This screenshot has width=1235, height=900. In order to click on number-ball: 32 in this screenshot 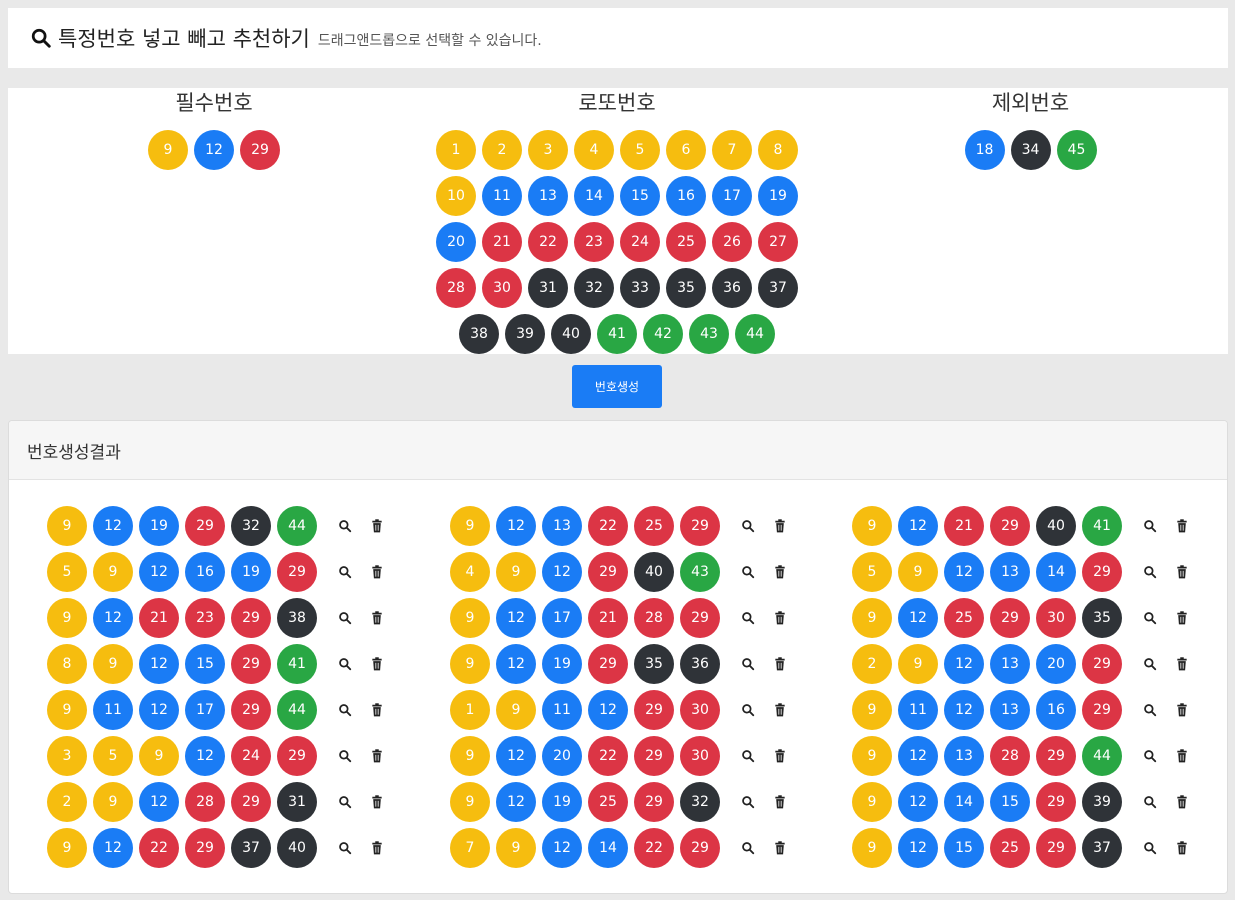, I will do `click(594, 288)`.